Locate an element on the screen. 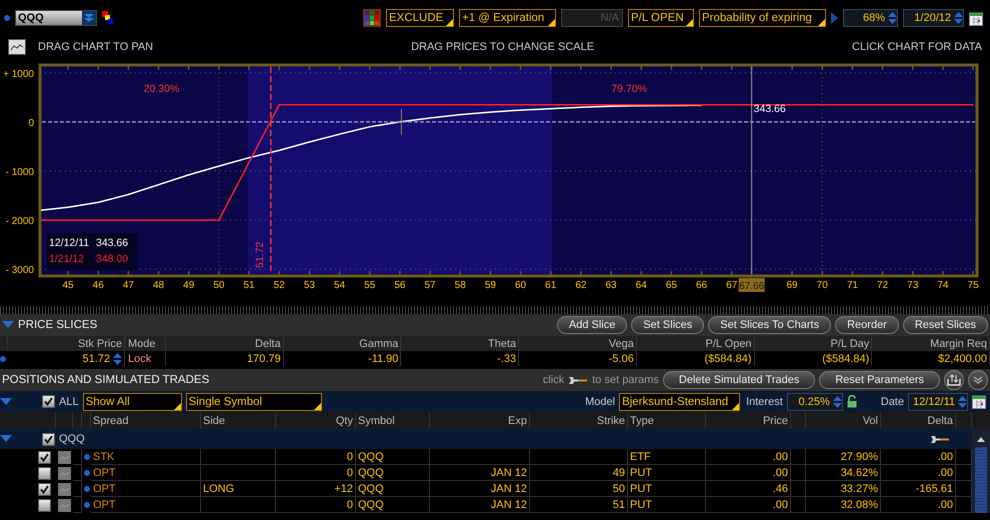  y-axis-label: 0 is located at coordinates (31, 123).